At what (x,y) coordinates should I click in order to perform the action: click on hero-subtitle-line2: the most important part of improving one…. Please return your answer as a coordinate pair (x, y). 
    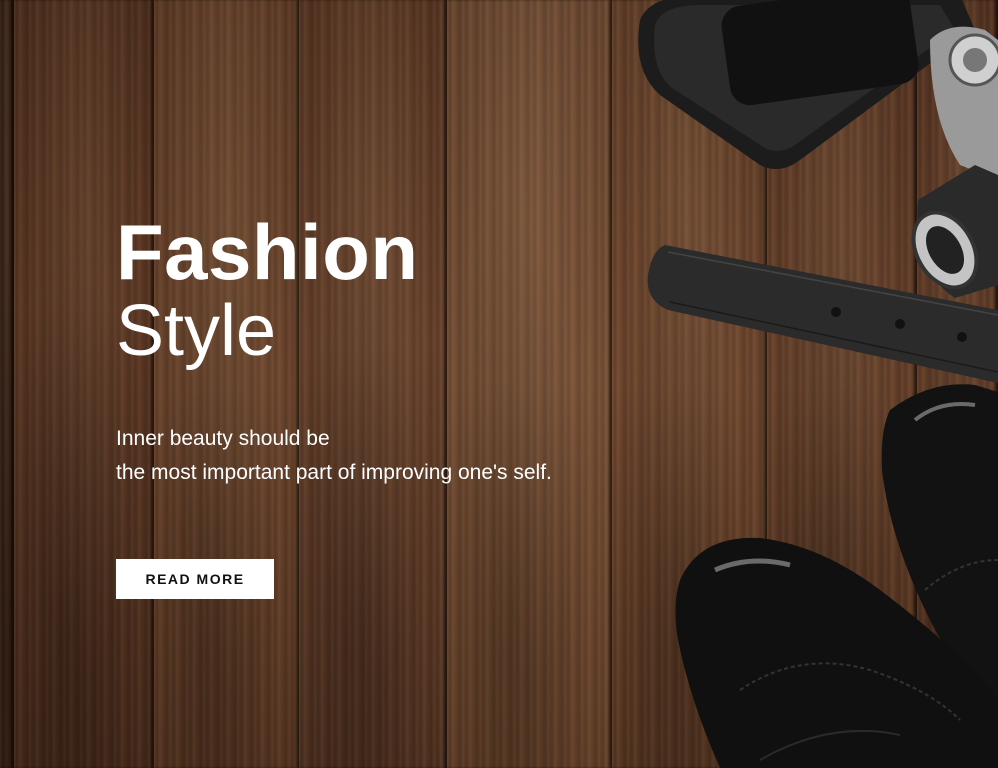
    Looking at the image, I should click on (334, 472).